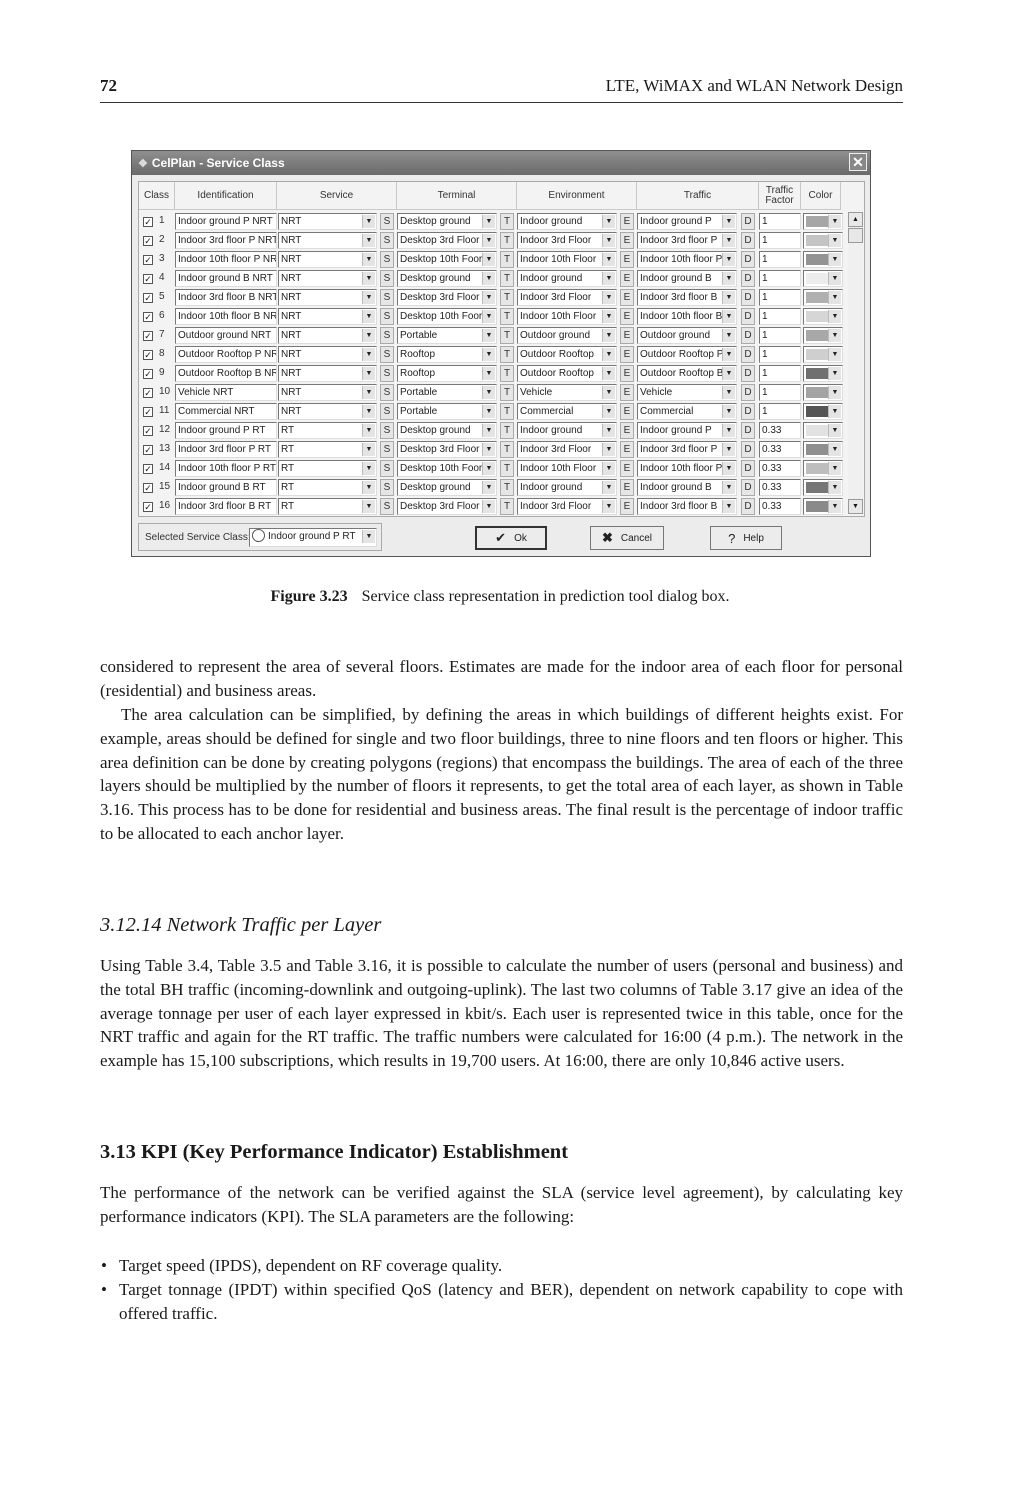  I want to click on environment-dropdown: Outdoor Rooftop ▼, so click(567, 373).